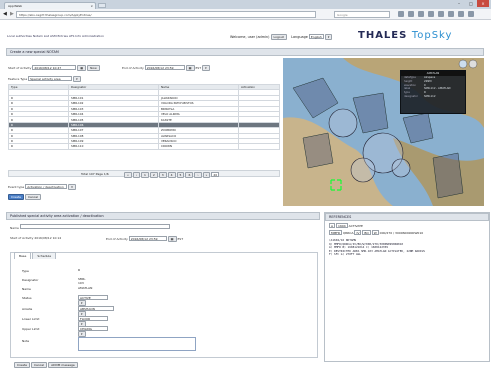 This screenshot has height=373, width=491. I want to click on qline-tail: 000/270 / 3000N09900W010, so click(401, 233).